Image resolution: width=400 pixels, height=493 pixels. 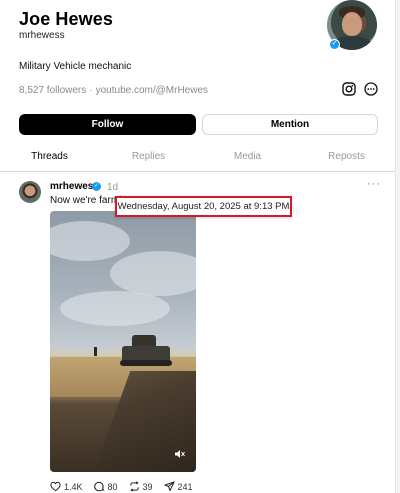 I want to click on repost-button: 39, so click(x=141, y=486).